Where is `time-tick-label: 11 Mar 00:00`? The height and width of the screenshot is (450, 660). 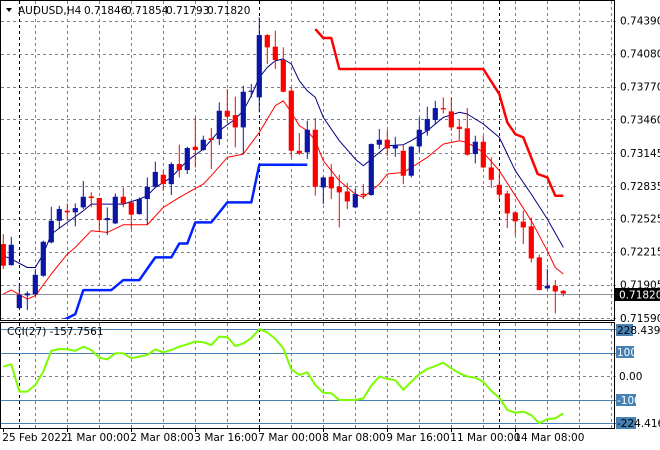 time-tick-label: 11 Mar 00:00 is located at coordinates (485, 438).